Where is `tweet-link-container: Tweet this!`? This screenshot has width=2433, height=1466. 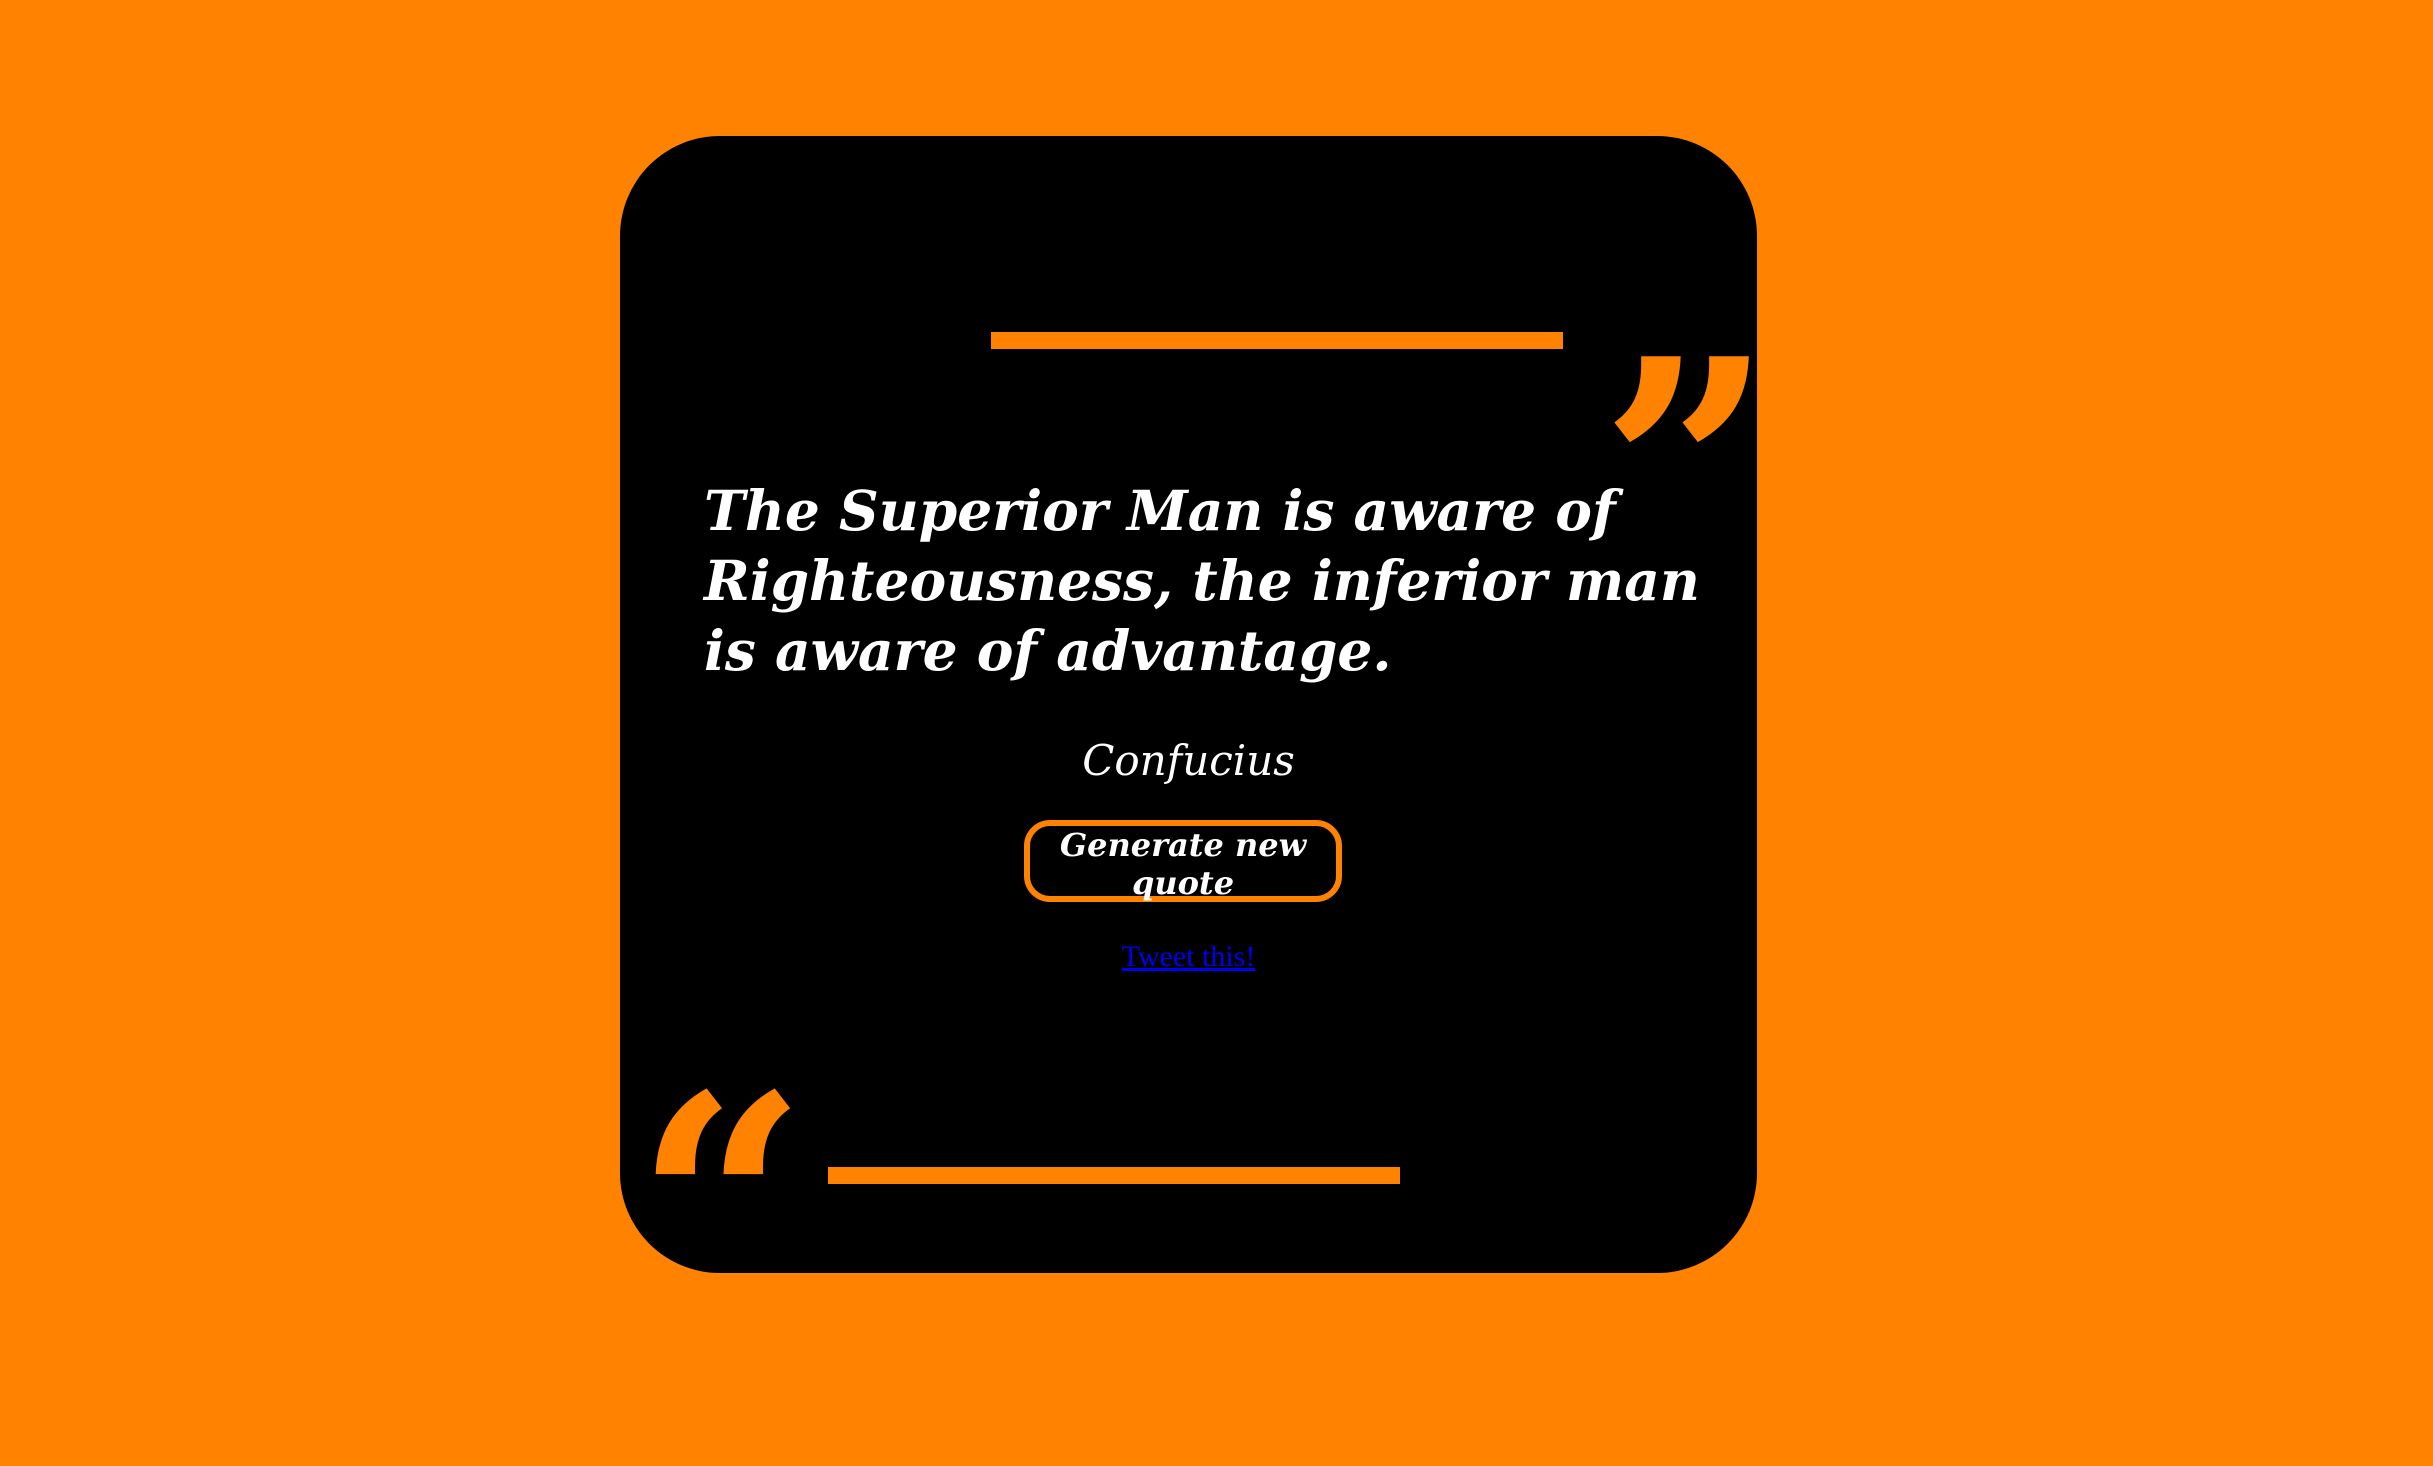
tweet-link-container: Tweet this! is located at coordinates (1188, 957).